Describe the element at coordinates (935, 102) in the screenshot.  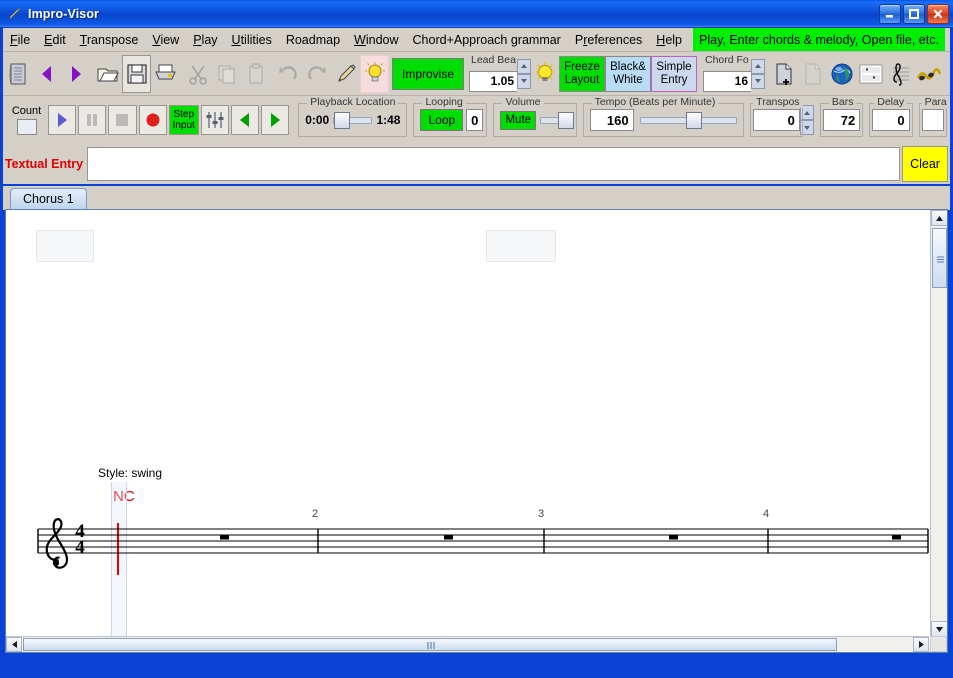
I see `params-title: Para` at that location.